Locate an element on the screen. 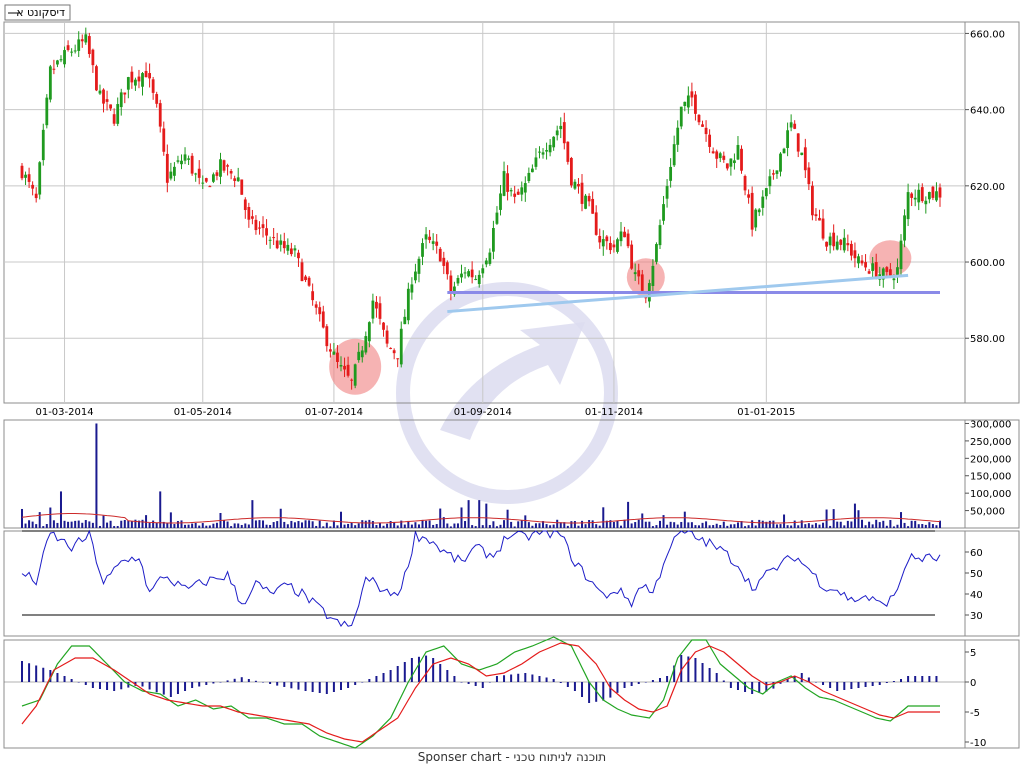 The height and width of the screenshot is (768, 1024). macd-tick-label: -5 is located at coordinates (975, 713).